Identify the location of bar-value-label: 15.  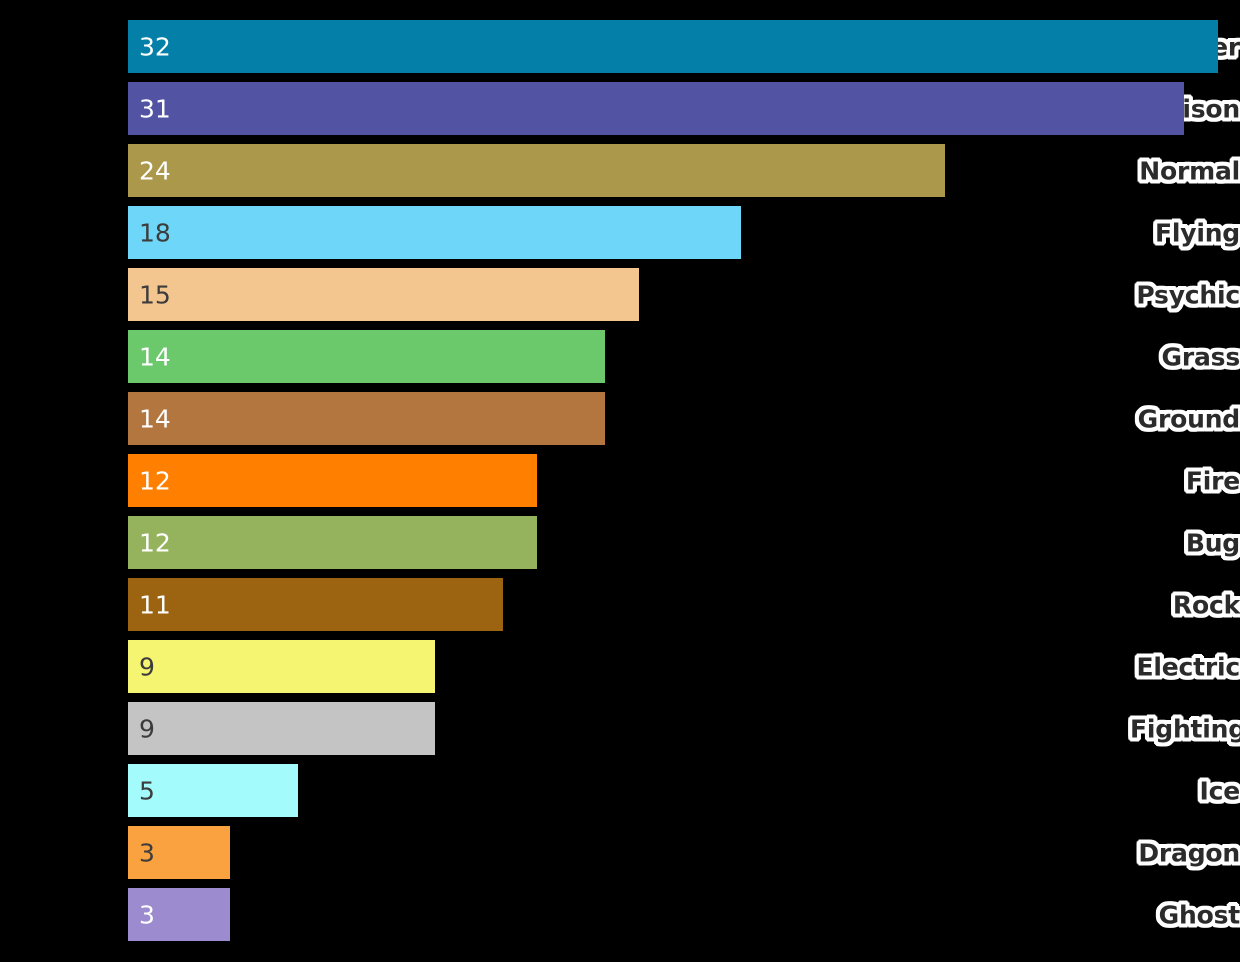
(155, 294).